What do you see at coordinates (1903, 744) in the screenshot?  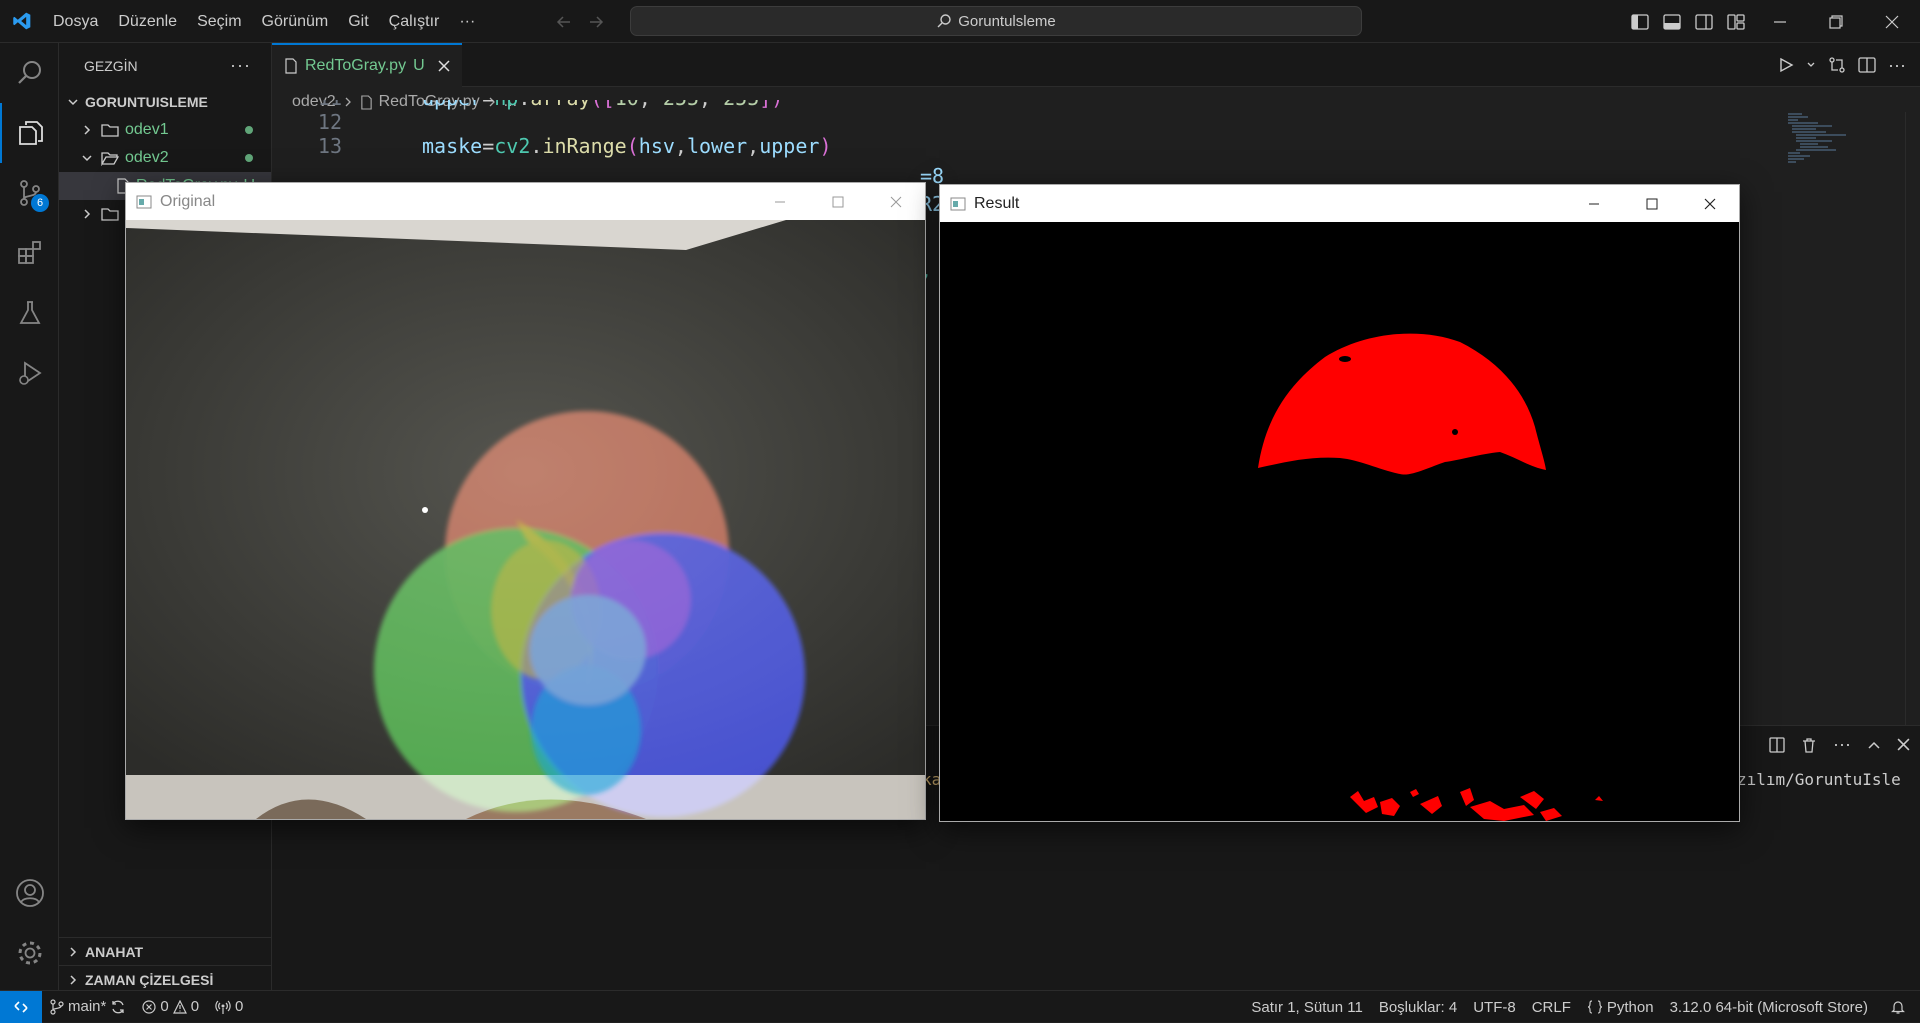 I see `close-panel-icon` at bounding box center [1903, 744].